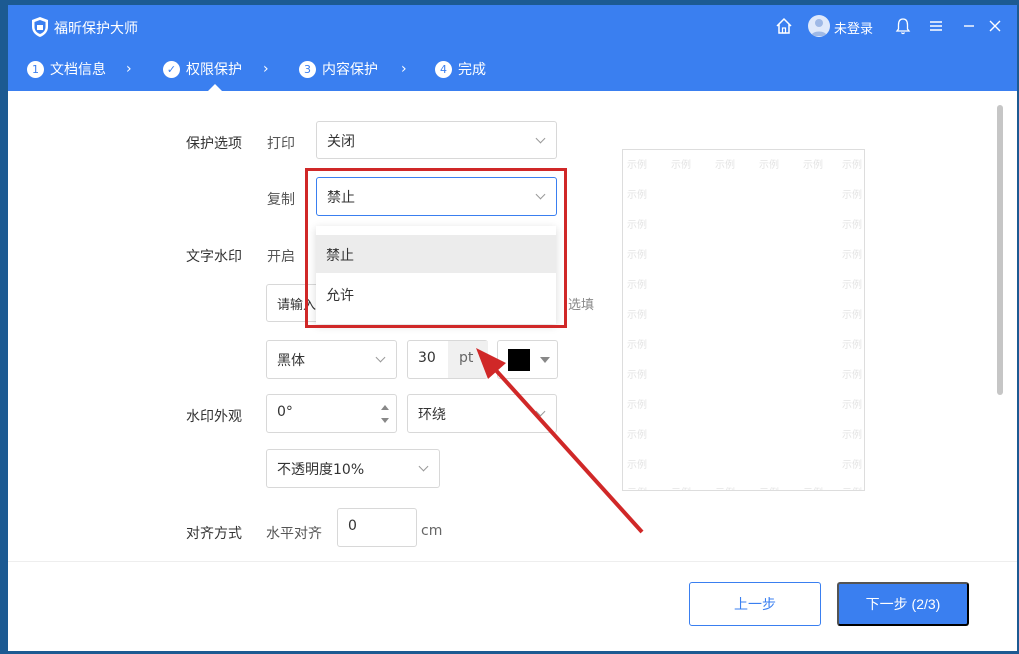 Image resolution: width=1019 pixels, height=654 pixels. What do you see at coordinates (385, 421) in the screenshot?
I see `stepper-down-icon` at bounding box center [385, 421].